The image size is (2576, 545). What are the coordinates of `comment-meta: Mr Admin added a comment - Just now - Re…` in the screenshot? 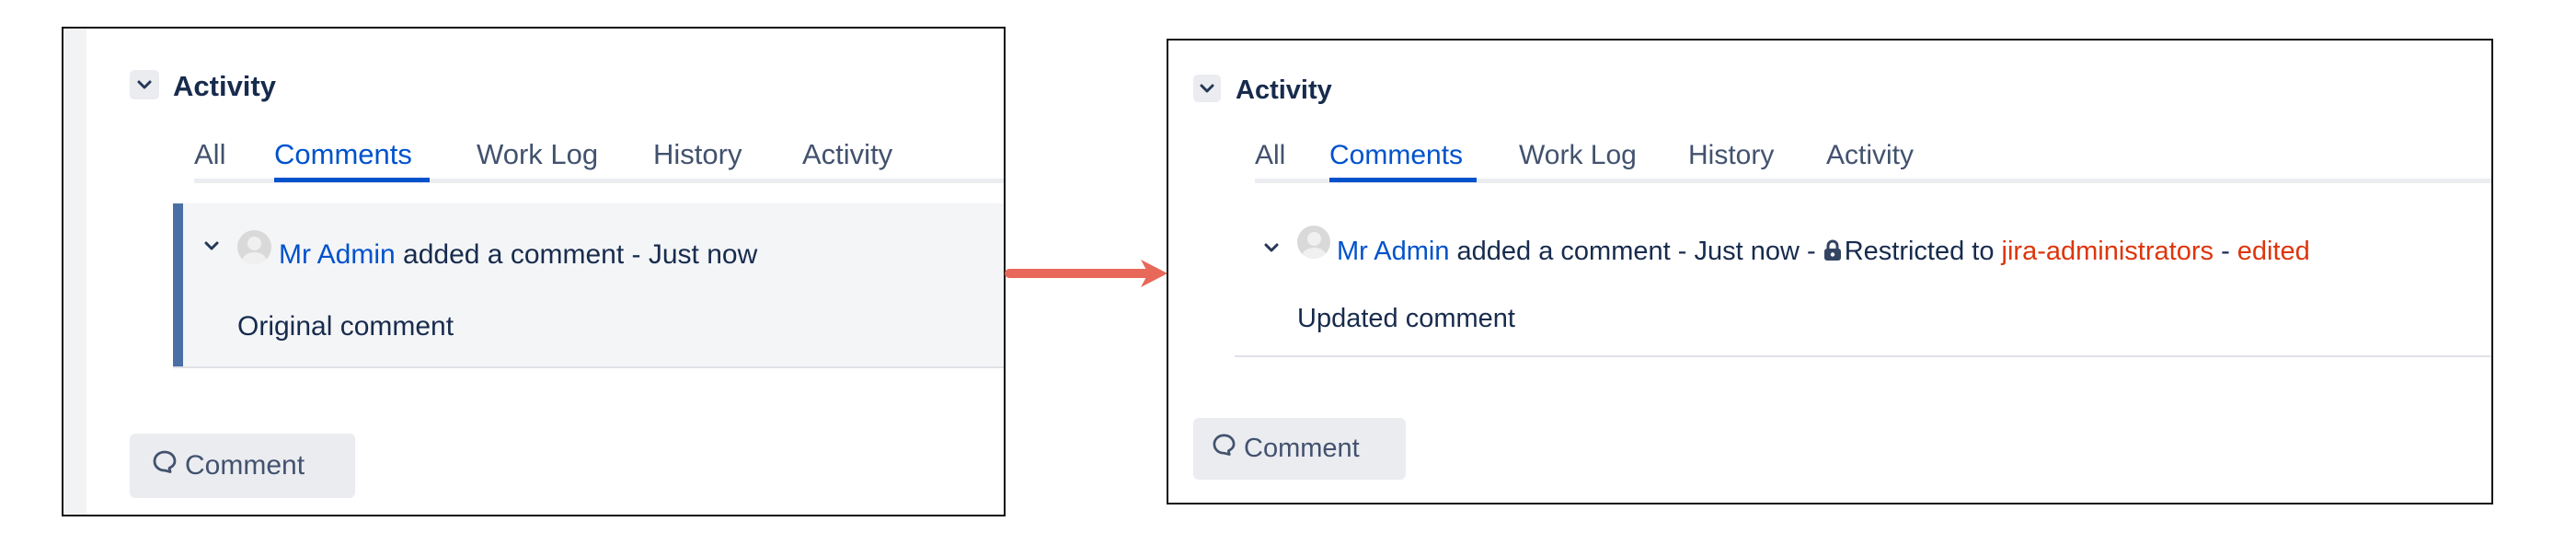 It's located at (1823, 253).